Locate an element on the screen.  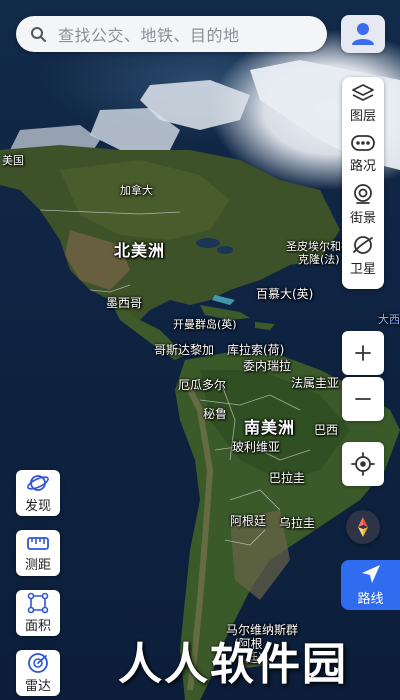
traffic-icon is located at coordinates (363, 143).